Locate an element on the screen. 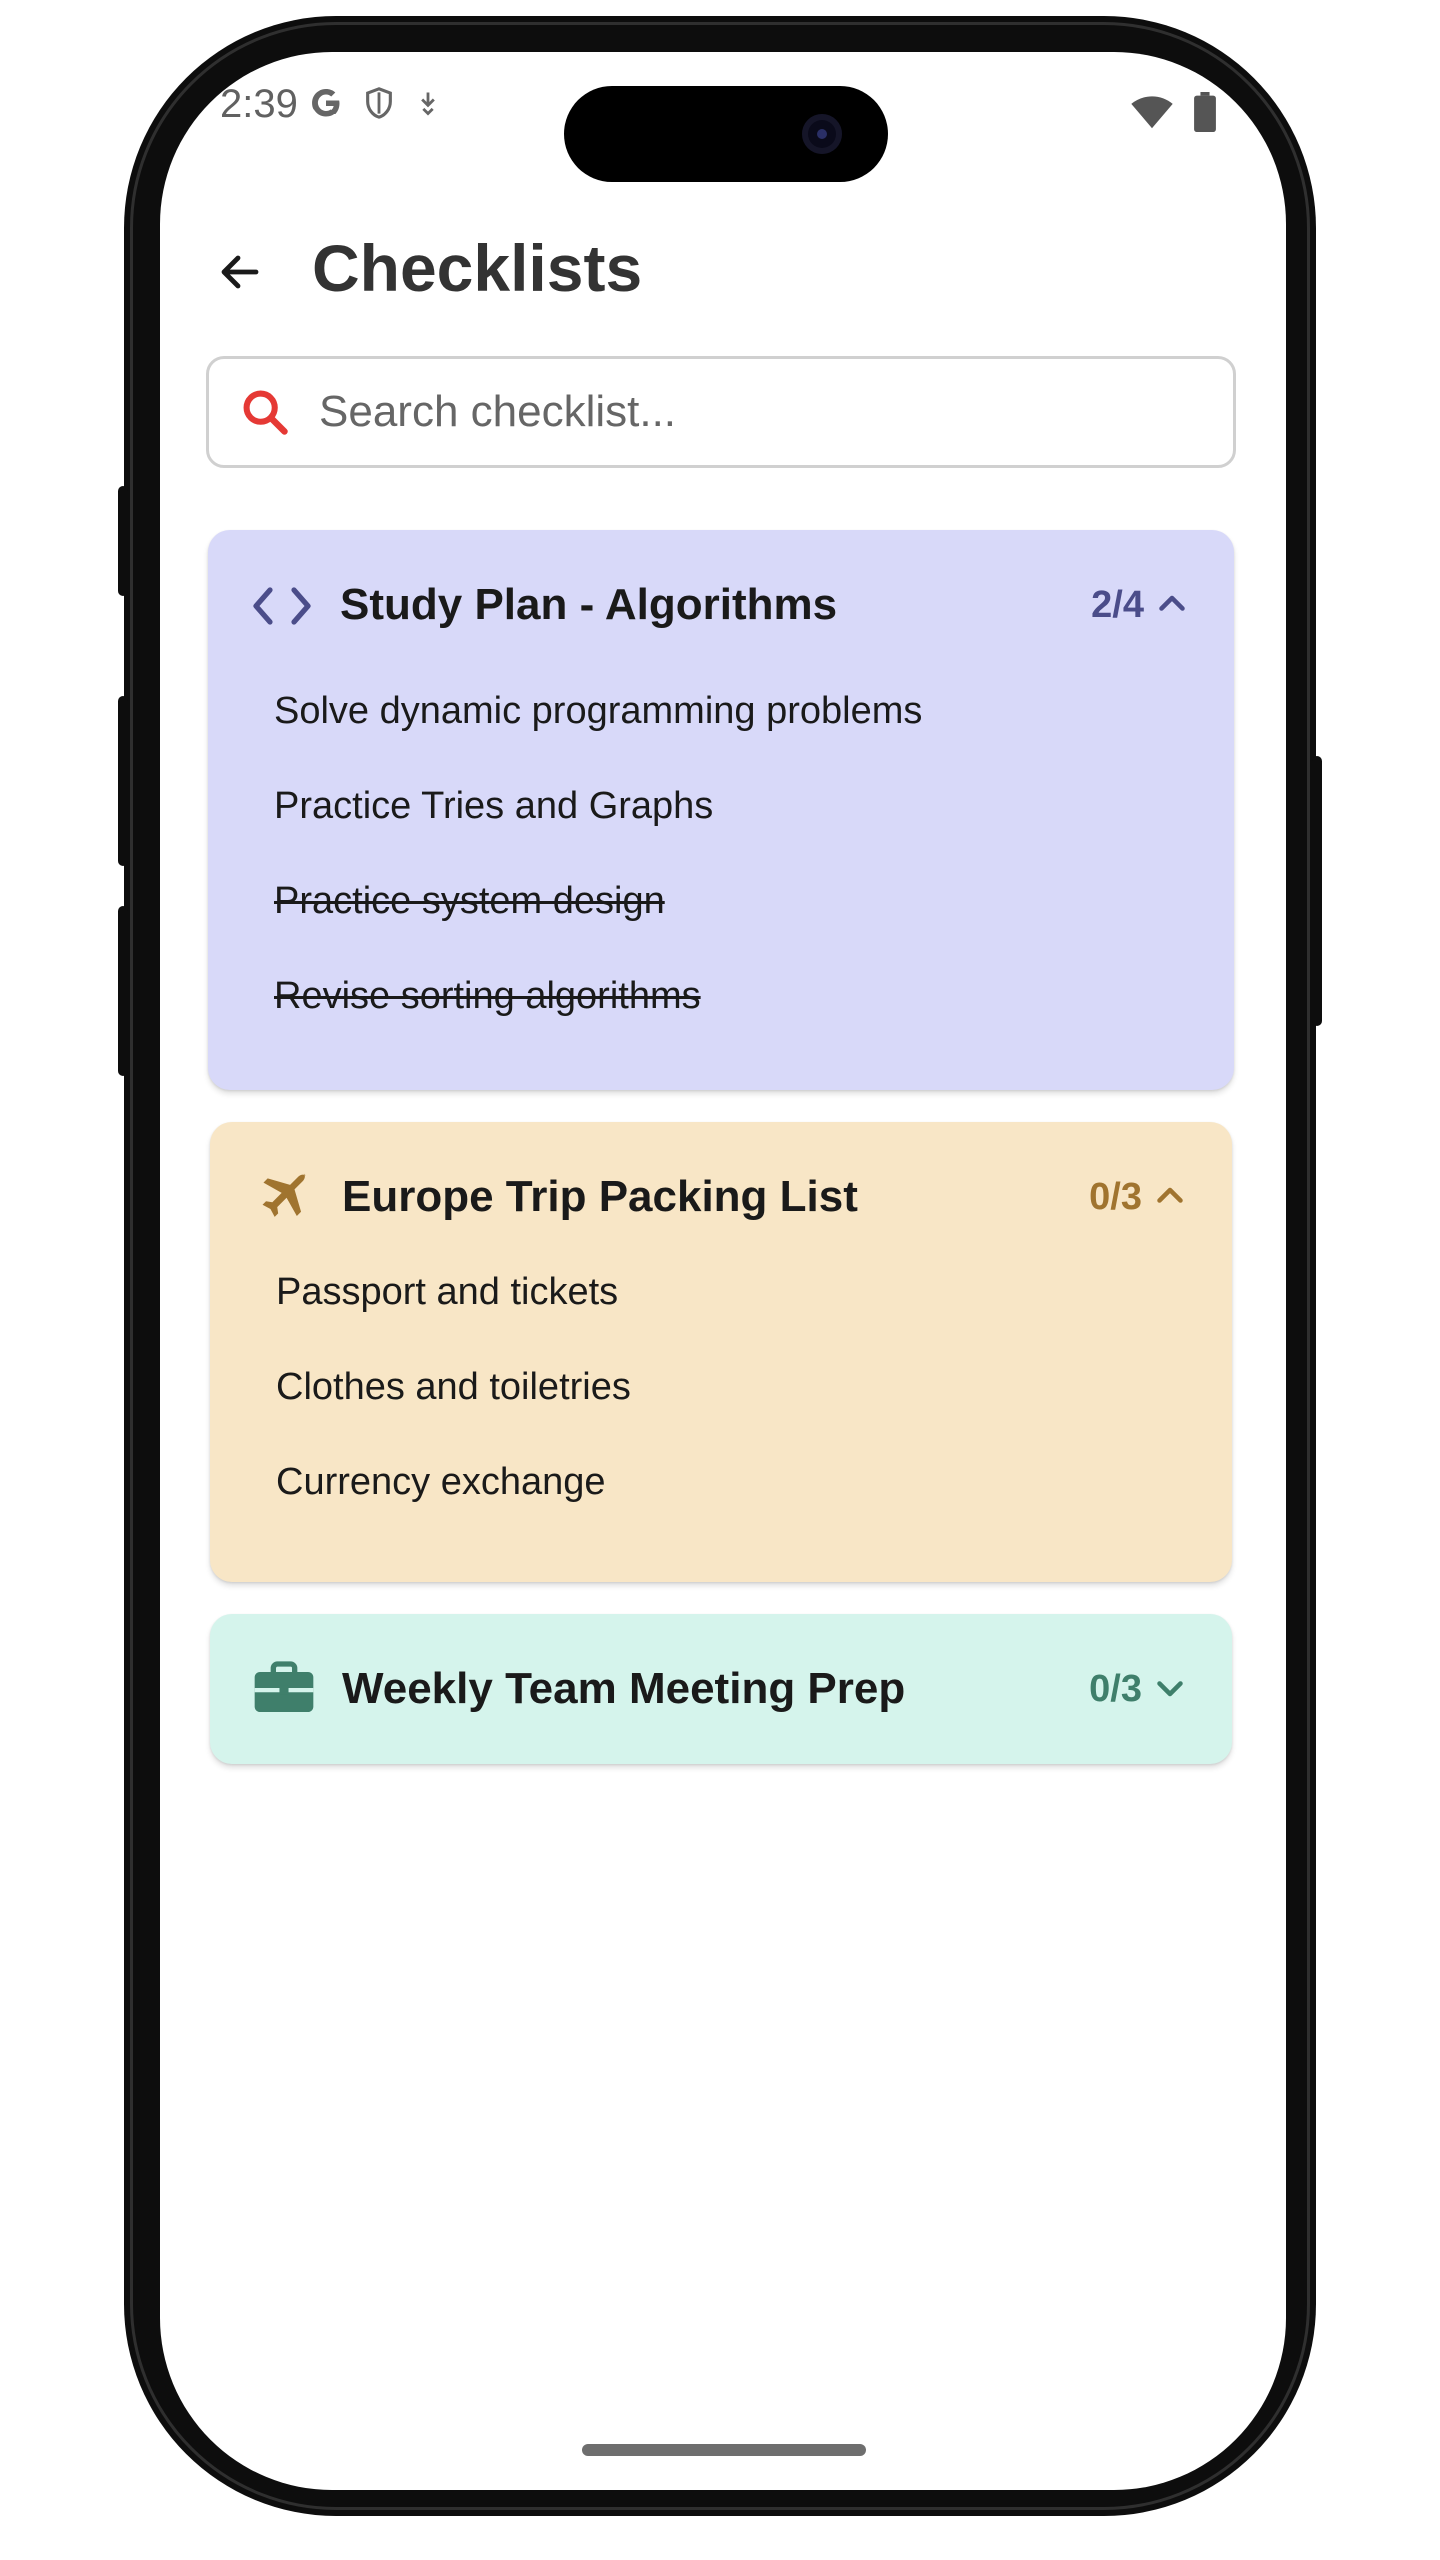 The width and height of the screenshot is (1440, 2560). silent-switch is located at coordinates (123, 541).